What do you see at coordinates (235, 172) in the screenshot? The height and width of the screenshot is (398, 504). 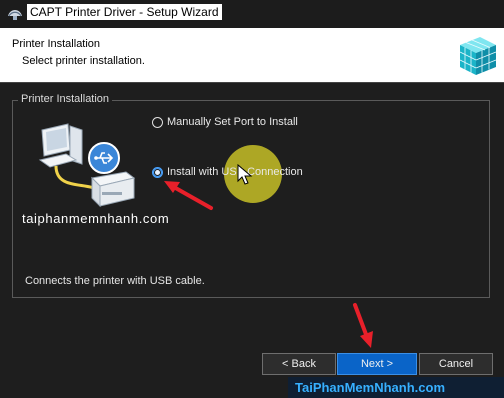 I see `usb-connection-label: Install with USB Connection` at bounding box center [235, 172].